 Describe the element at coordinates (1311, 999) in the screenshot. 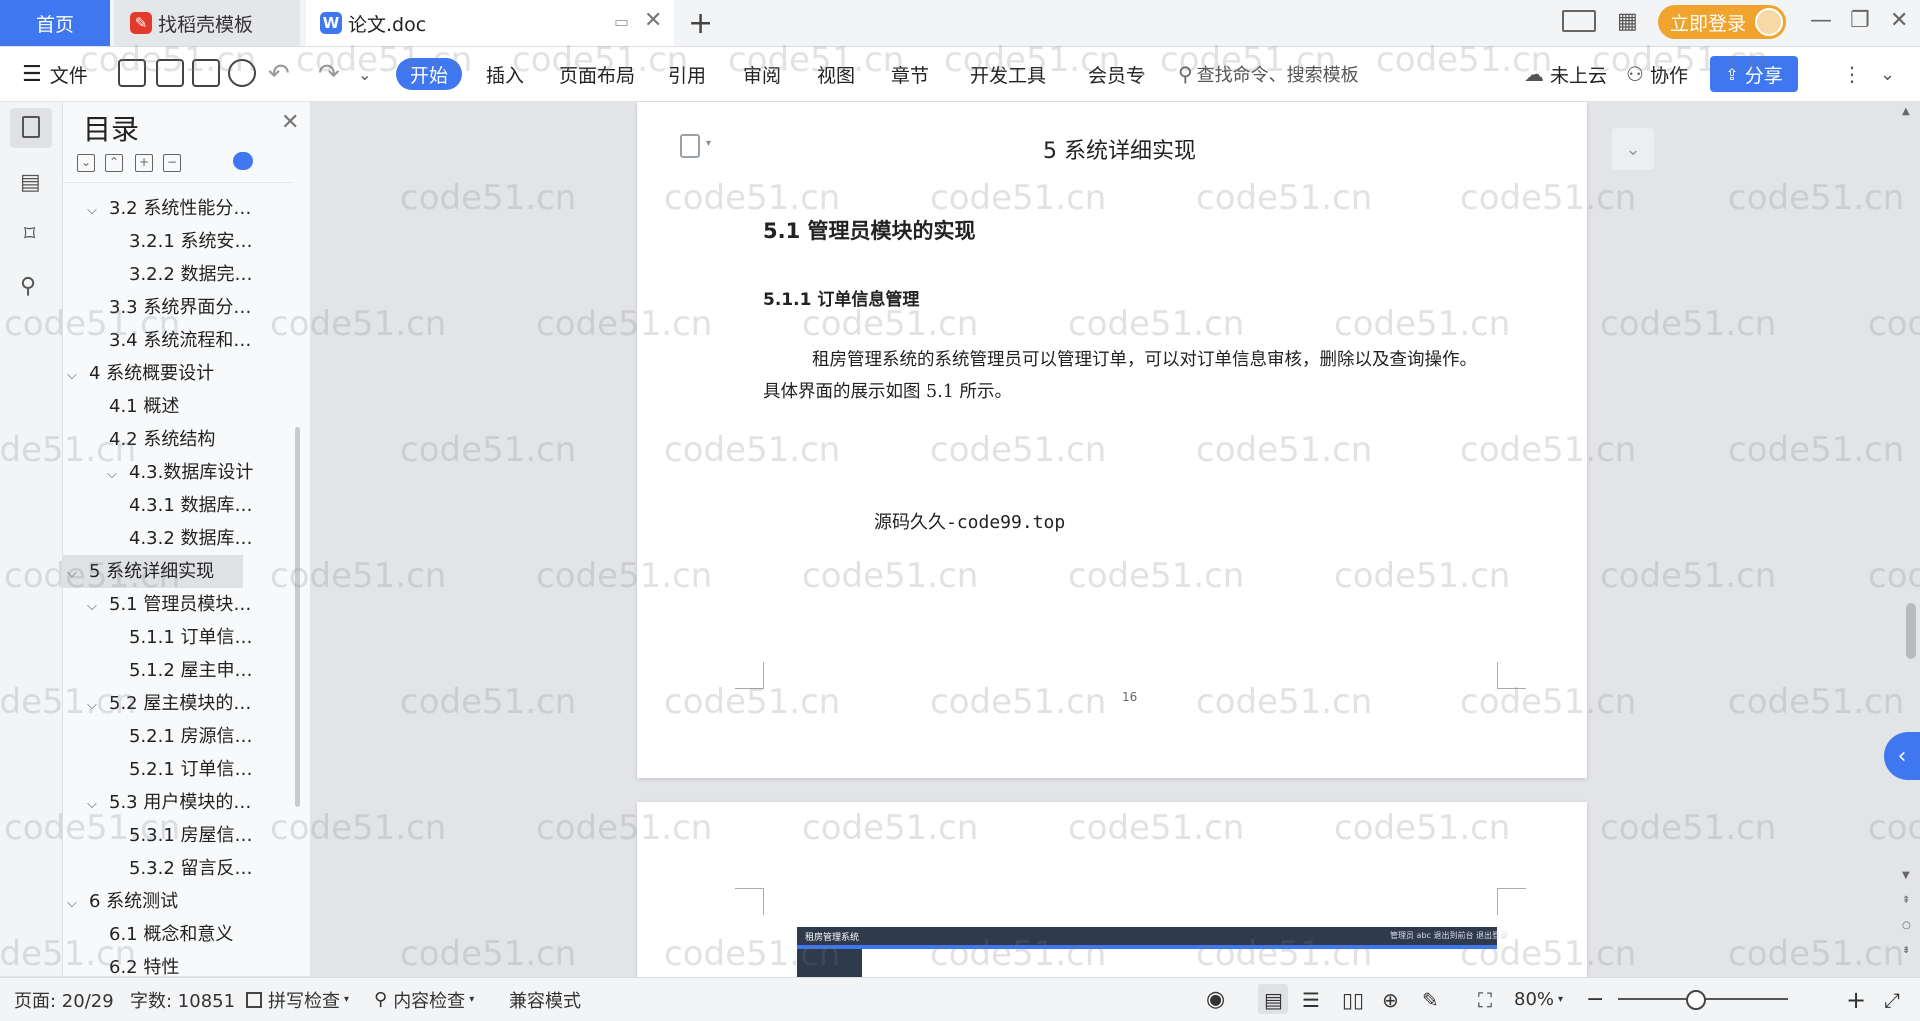

I see `outline-view-icon: ☰` at that location.